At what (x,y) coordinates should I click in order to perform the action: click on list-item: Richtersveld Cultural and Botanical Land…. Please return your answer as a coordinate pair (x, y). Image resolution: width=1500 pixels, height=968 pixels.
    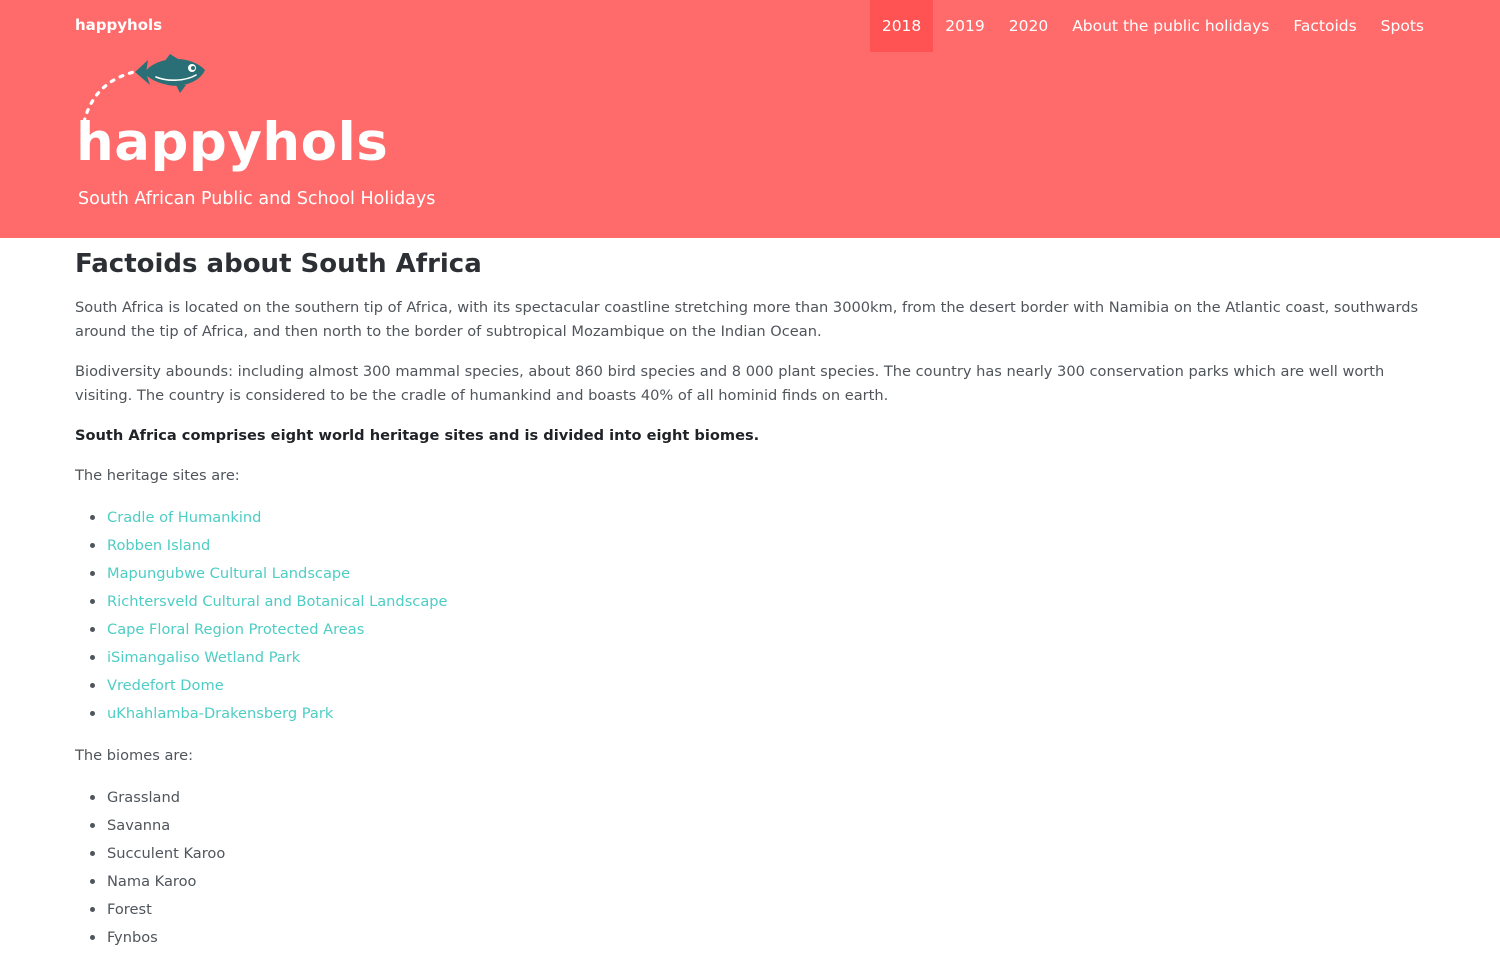
    Looking at the image, I should click on (750, 602).